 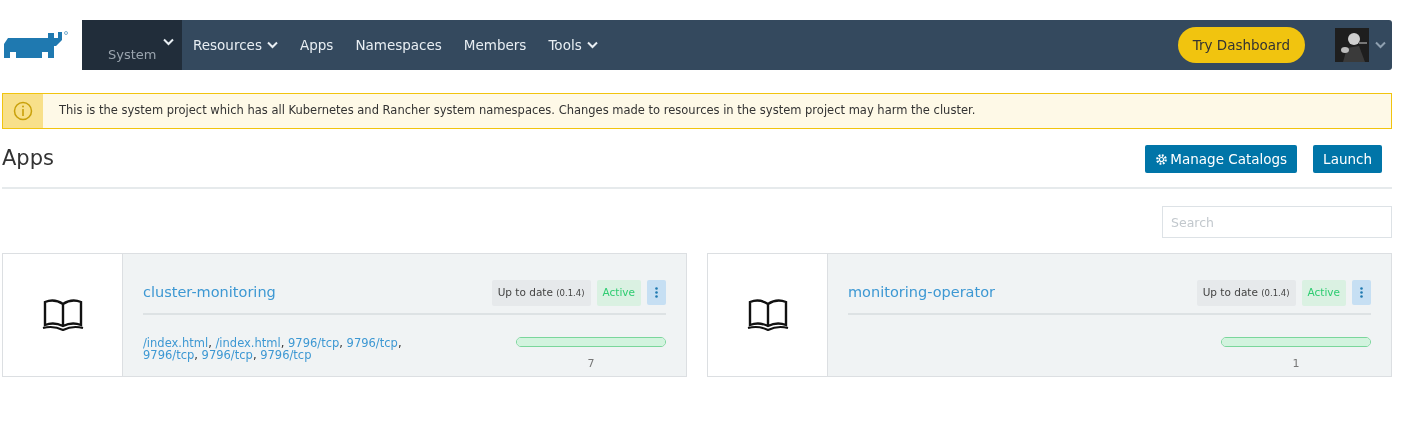 I want to click on search-field: Search, so click(x=1277, y=222).